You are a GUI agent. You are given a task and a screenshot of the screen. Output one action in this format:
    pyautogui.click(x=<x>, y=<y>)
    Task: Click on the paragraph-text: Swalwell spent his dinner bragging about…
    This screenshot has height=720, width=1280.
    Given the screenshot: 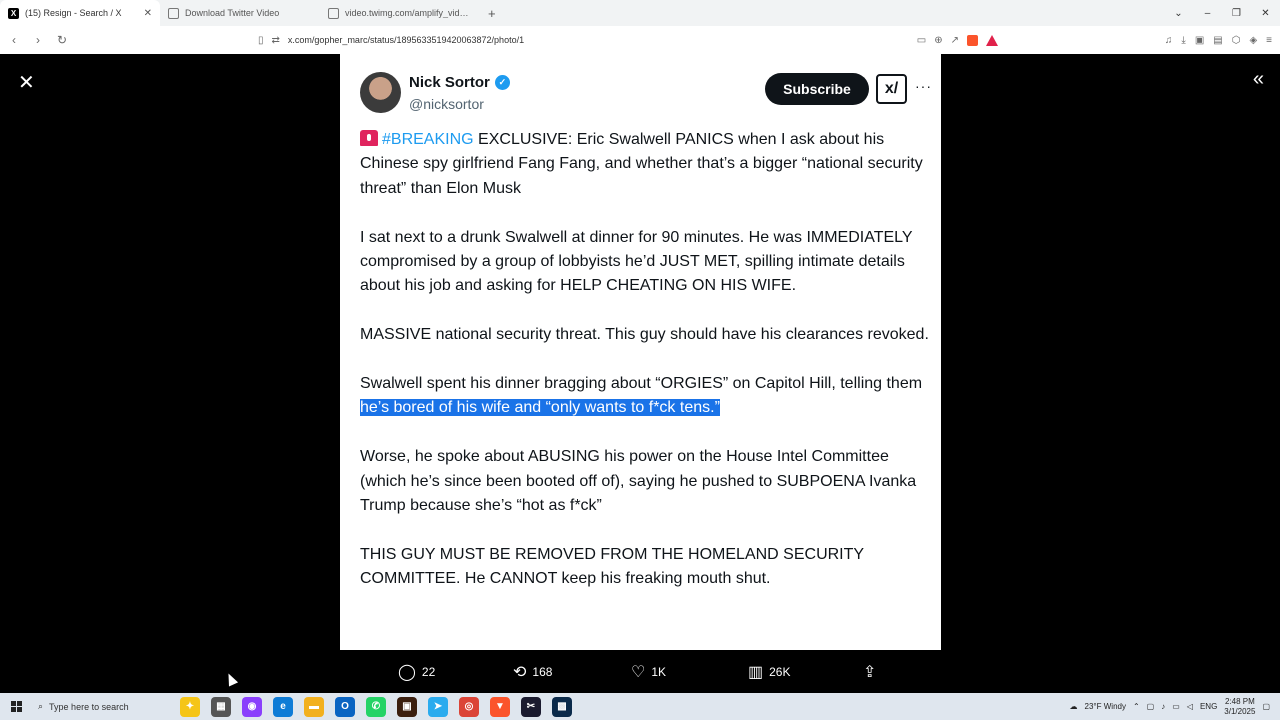 What is the action you would take?
    pyautogui.click(x=641, y=384)
    